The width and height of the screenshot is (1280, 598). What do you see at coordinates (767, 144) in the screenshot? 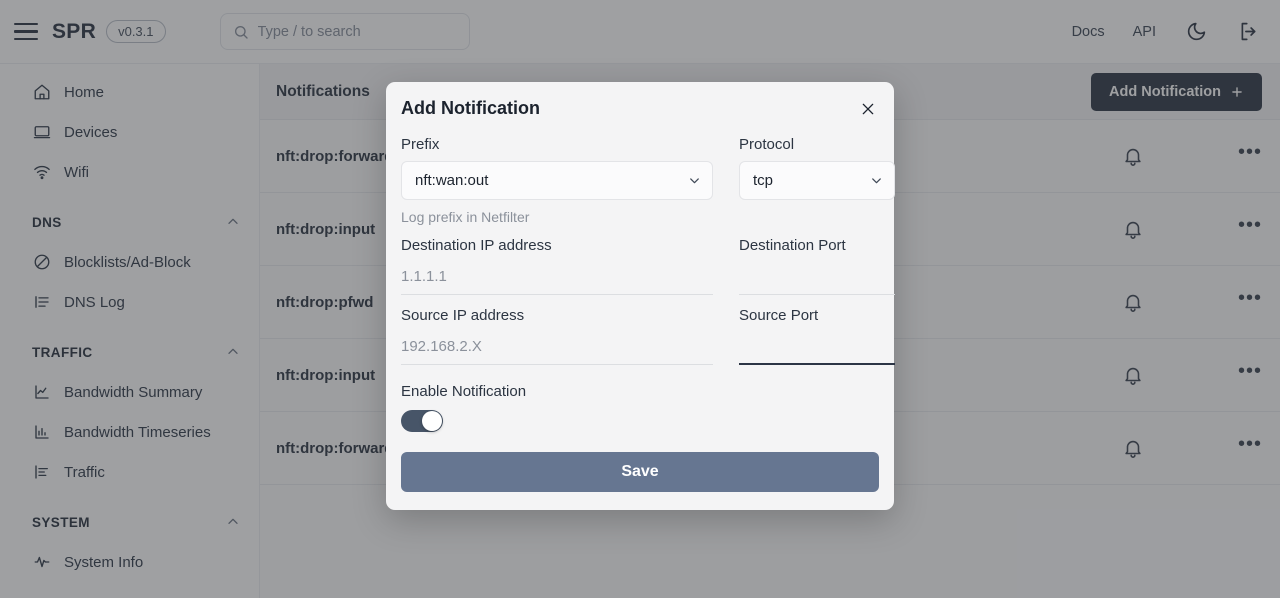
I see `protocol-label: Protocol` at bounding box center [767, 144].